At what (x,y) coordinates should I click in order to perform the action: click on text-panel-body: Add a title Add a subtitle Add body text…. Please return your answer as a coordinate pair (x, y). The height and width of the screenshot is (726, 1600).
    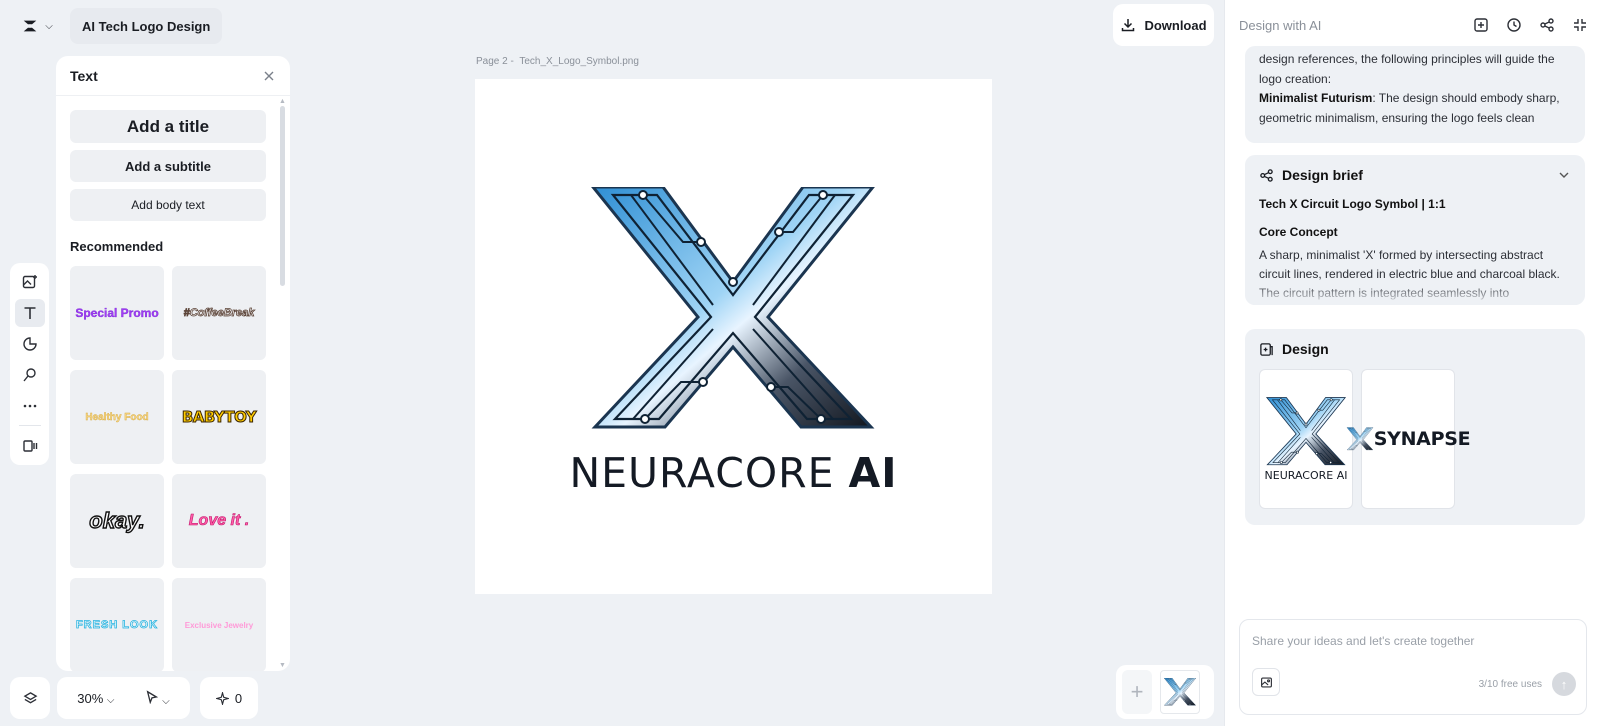
    Looking at the image, I should click on (168, 390).